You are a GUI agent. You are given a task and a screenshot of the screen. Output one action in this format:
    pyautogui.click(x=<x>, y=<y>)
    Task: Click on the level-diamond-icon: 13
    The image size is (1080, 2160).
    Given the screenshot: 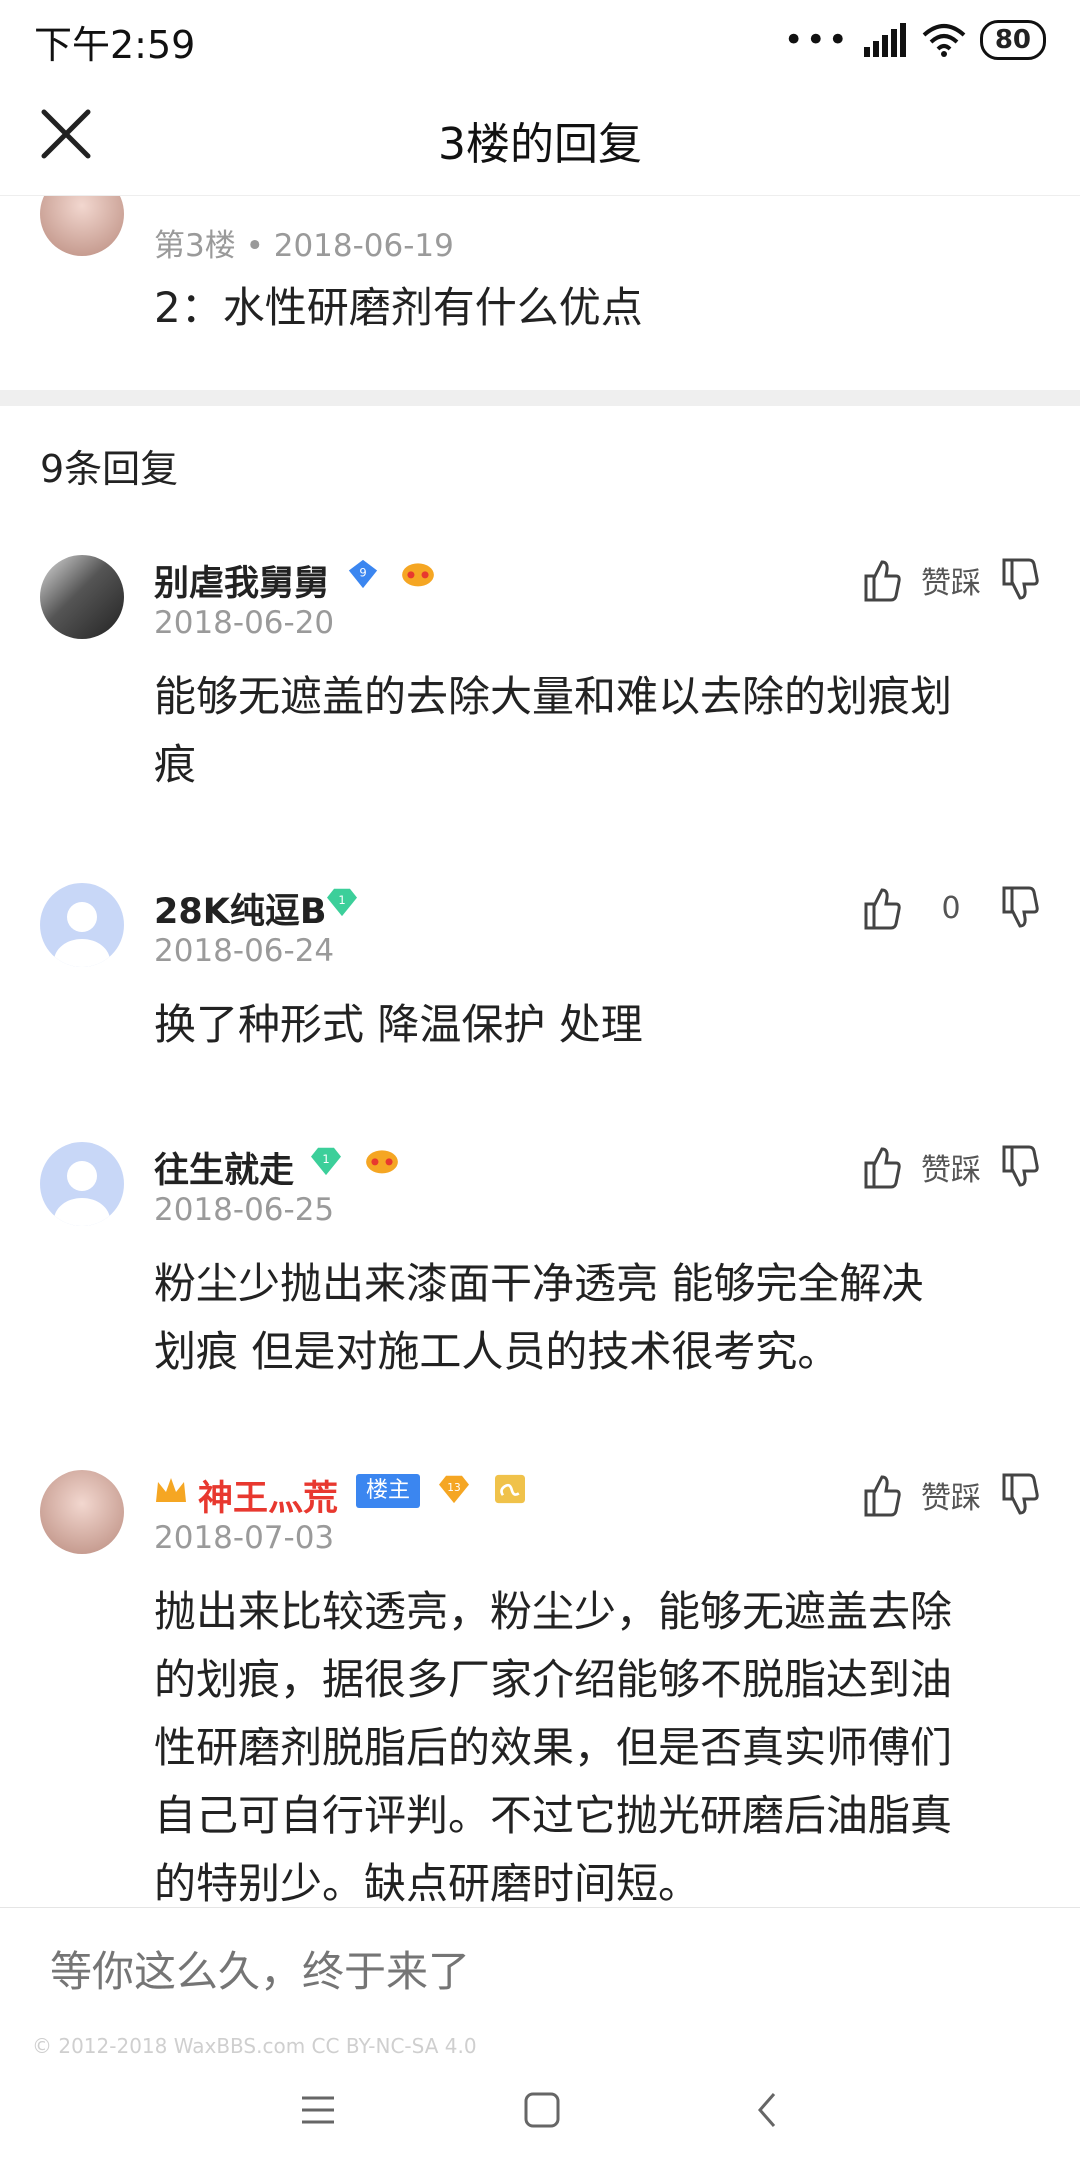 What is the action you would take?
    pyautogui.click(x=454, y=1489)
    